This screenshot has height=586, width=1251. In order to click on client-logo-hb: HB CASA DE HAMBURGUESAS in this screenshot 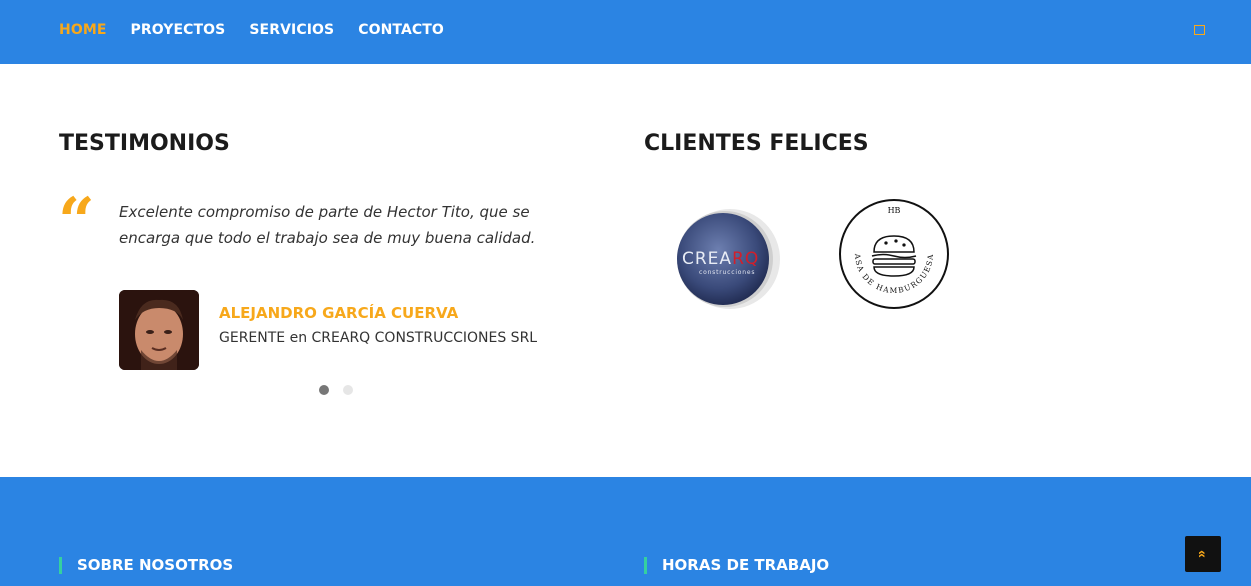, I will do `click(892, 250)`.